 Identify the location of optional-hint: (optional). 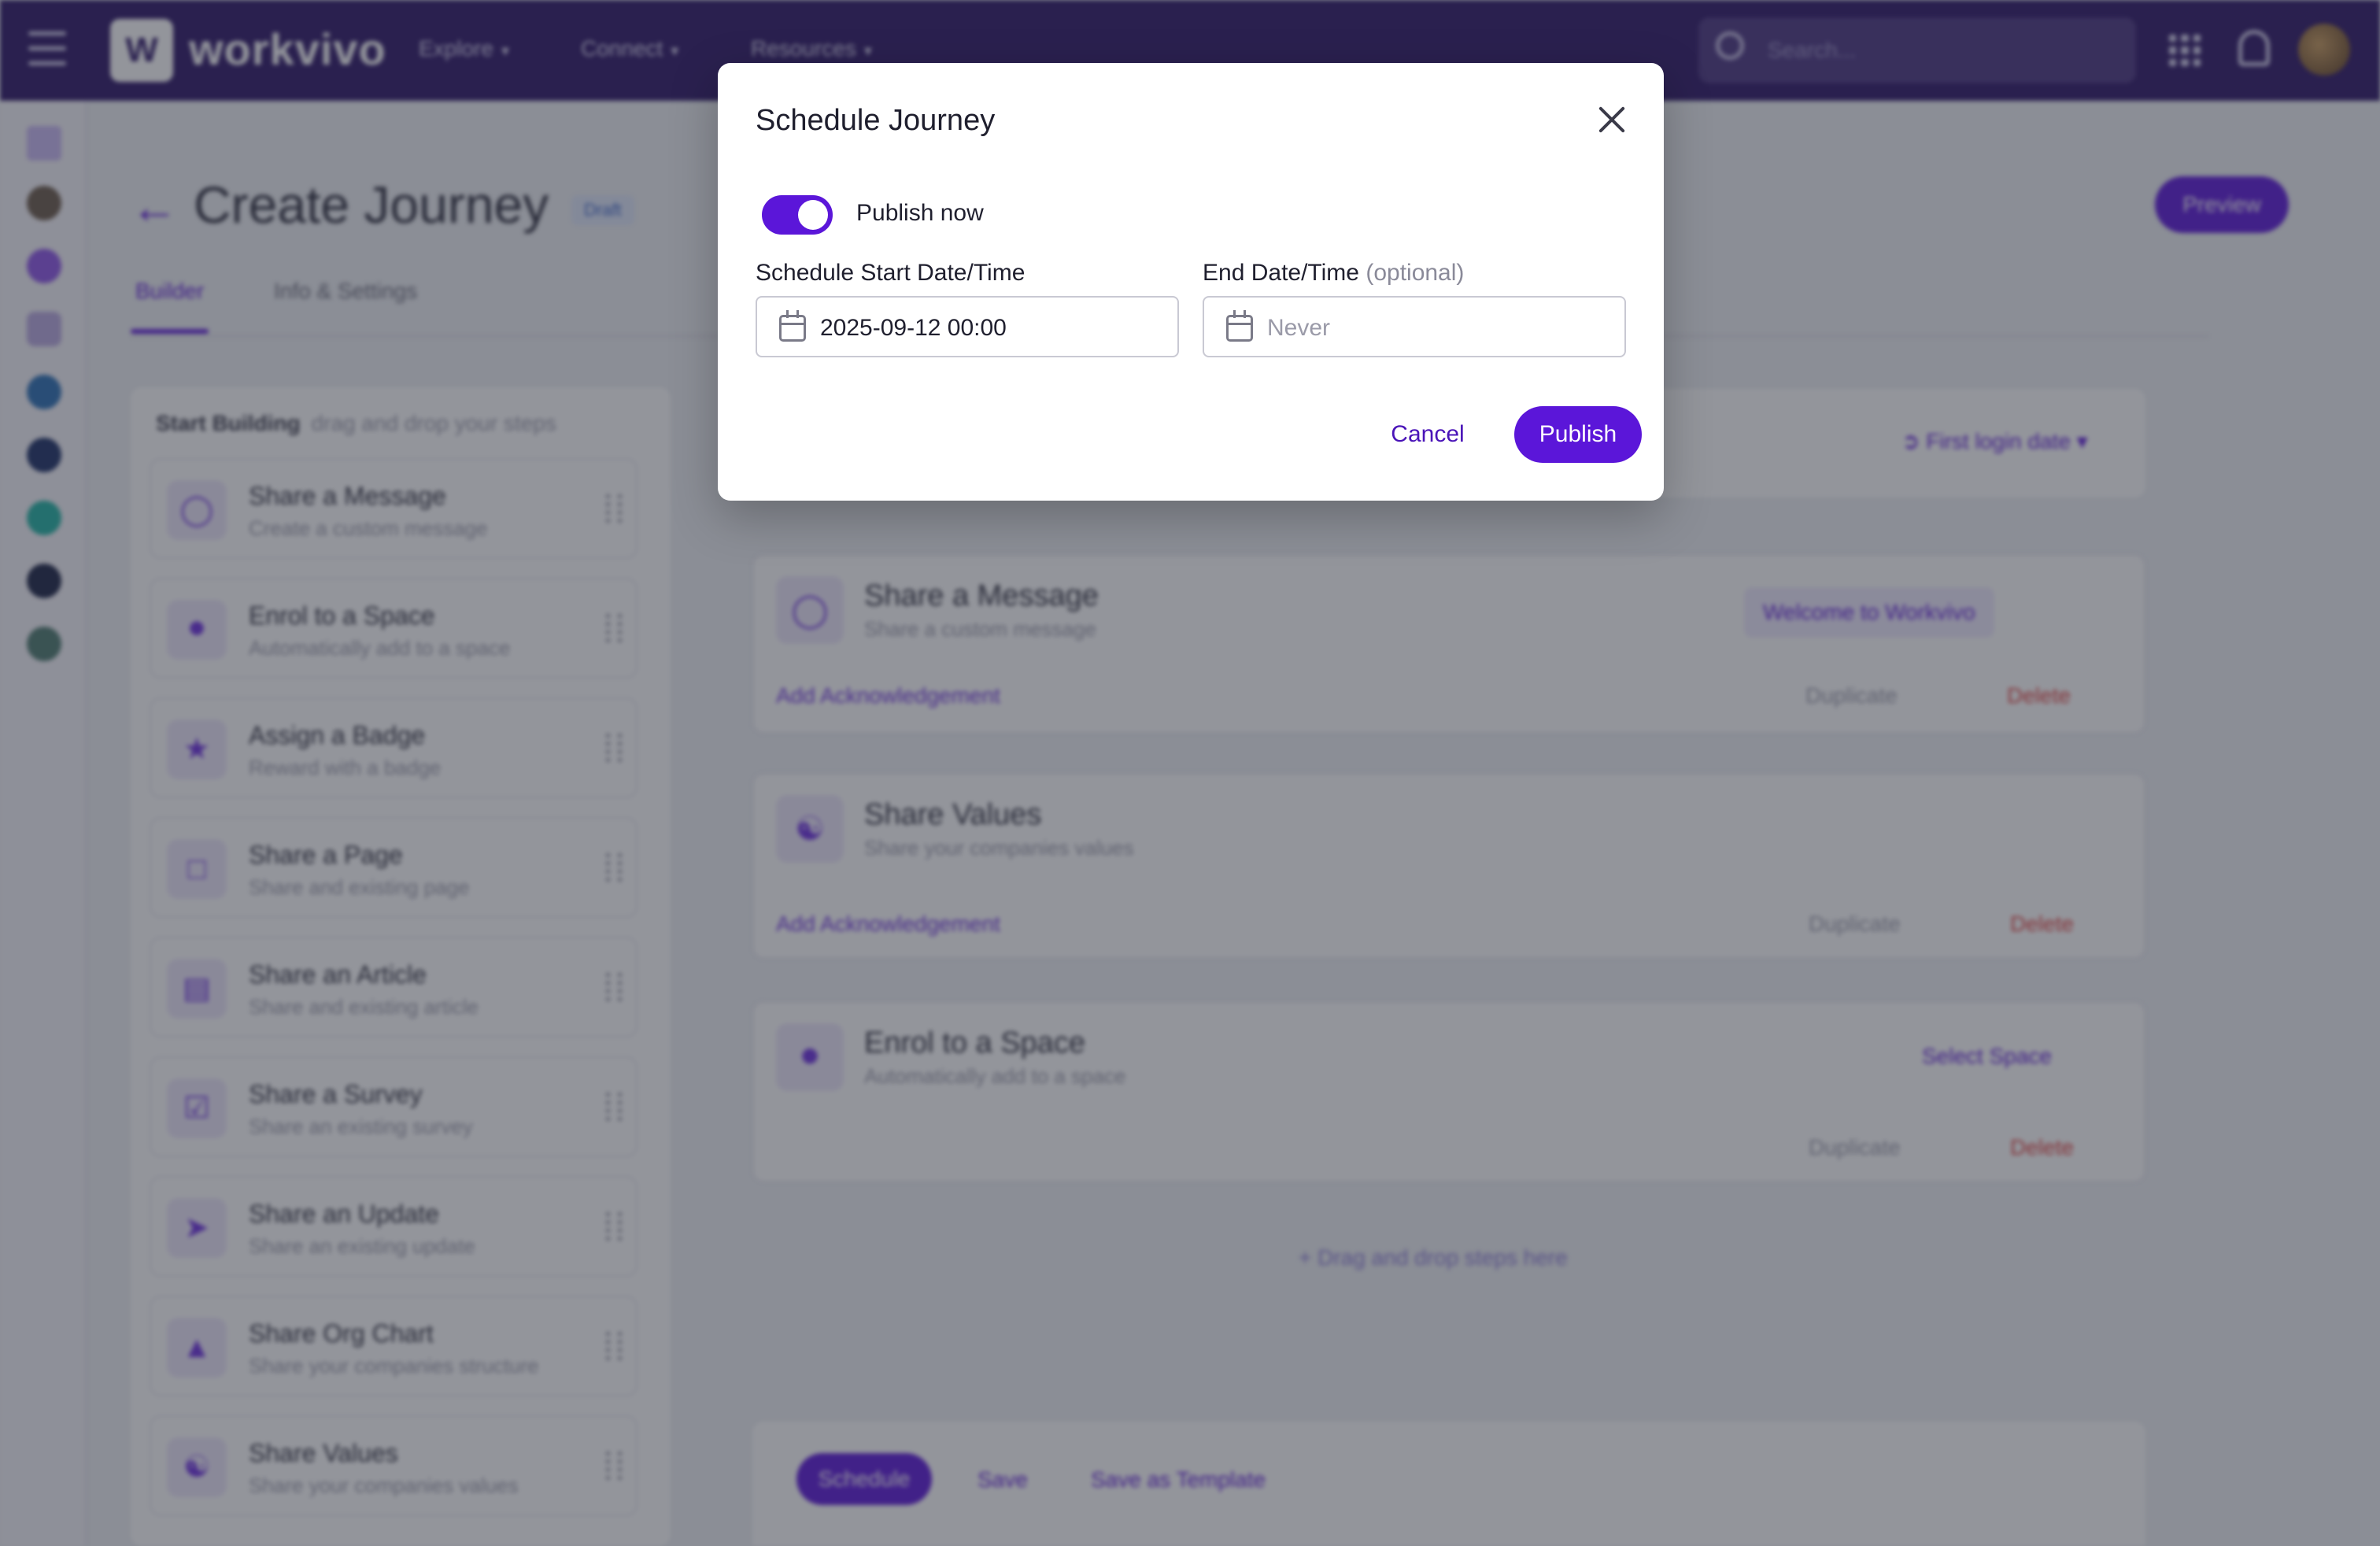
(1415, 273).